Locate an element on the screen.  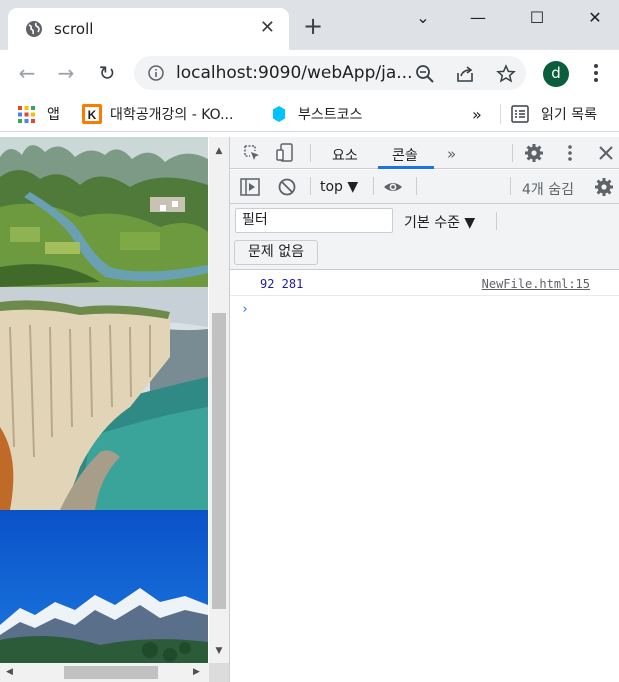
share-icon is located at coordinates (465, 74).